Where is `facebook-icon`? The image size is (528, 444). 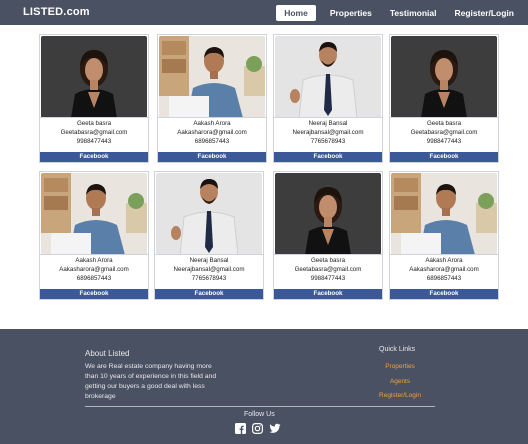 facebook-icon is located at coordinates (240, 427).